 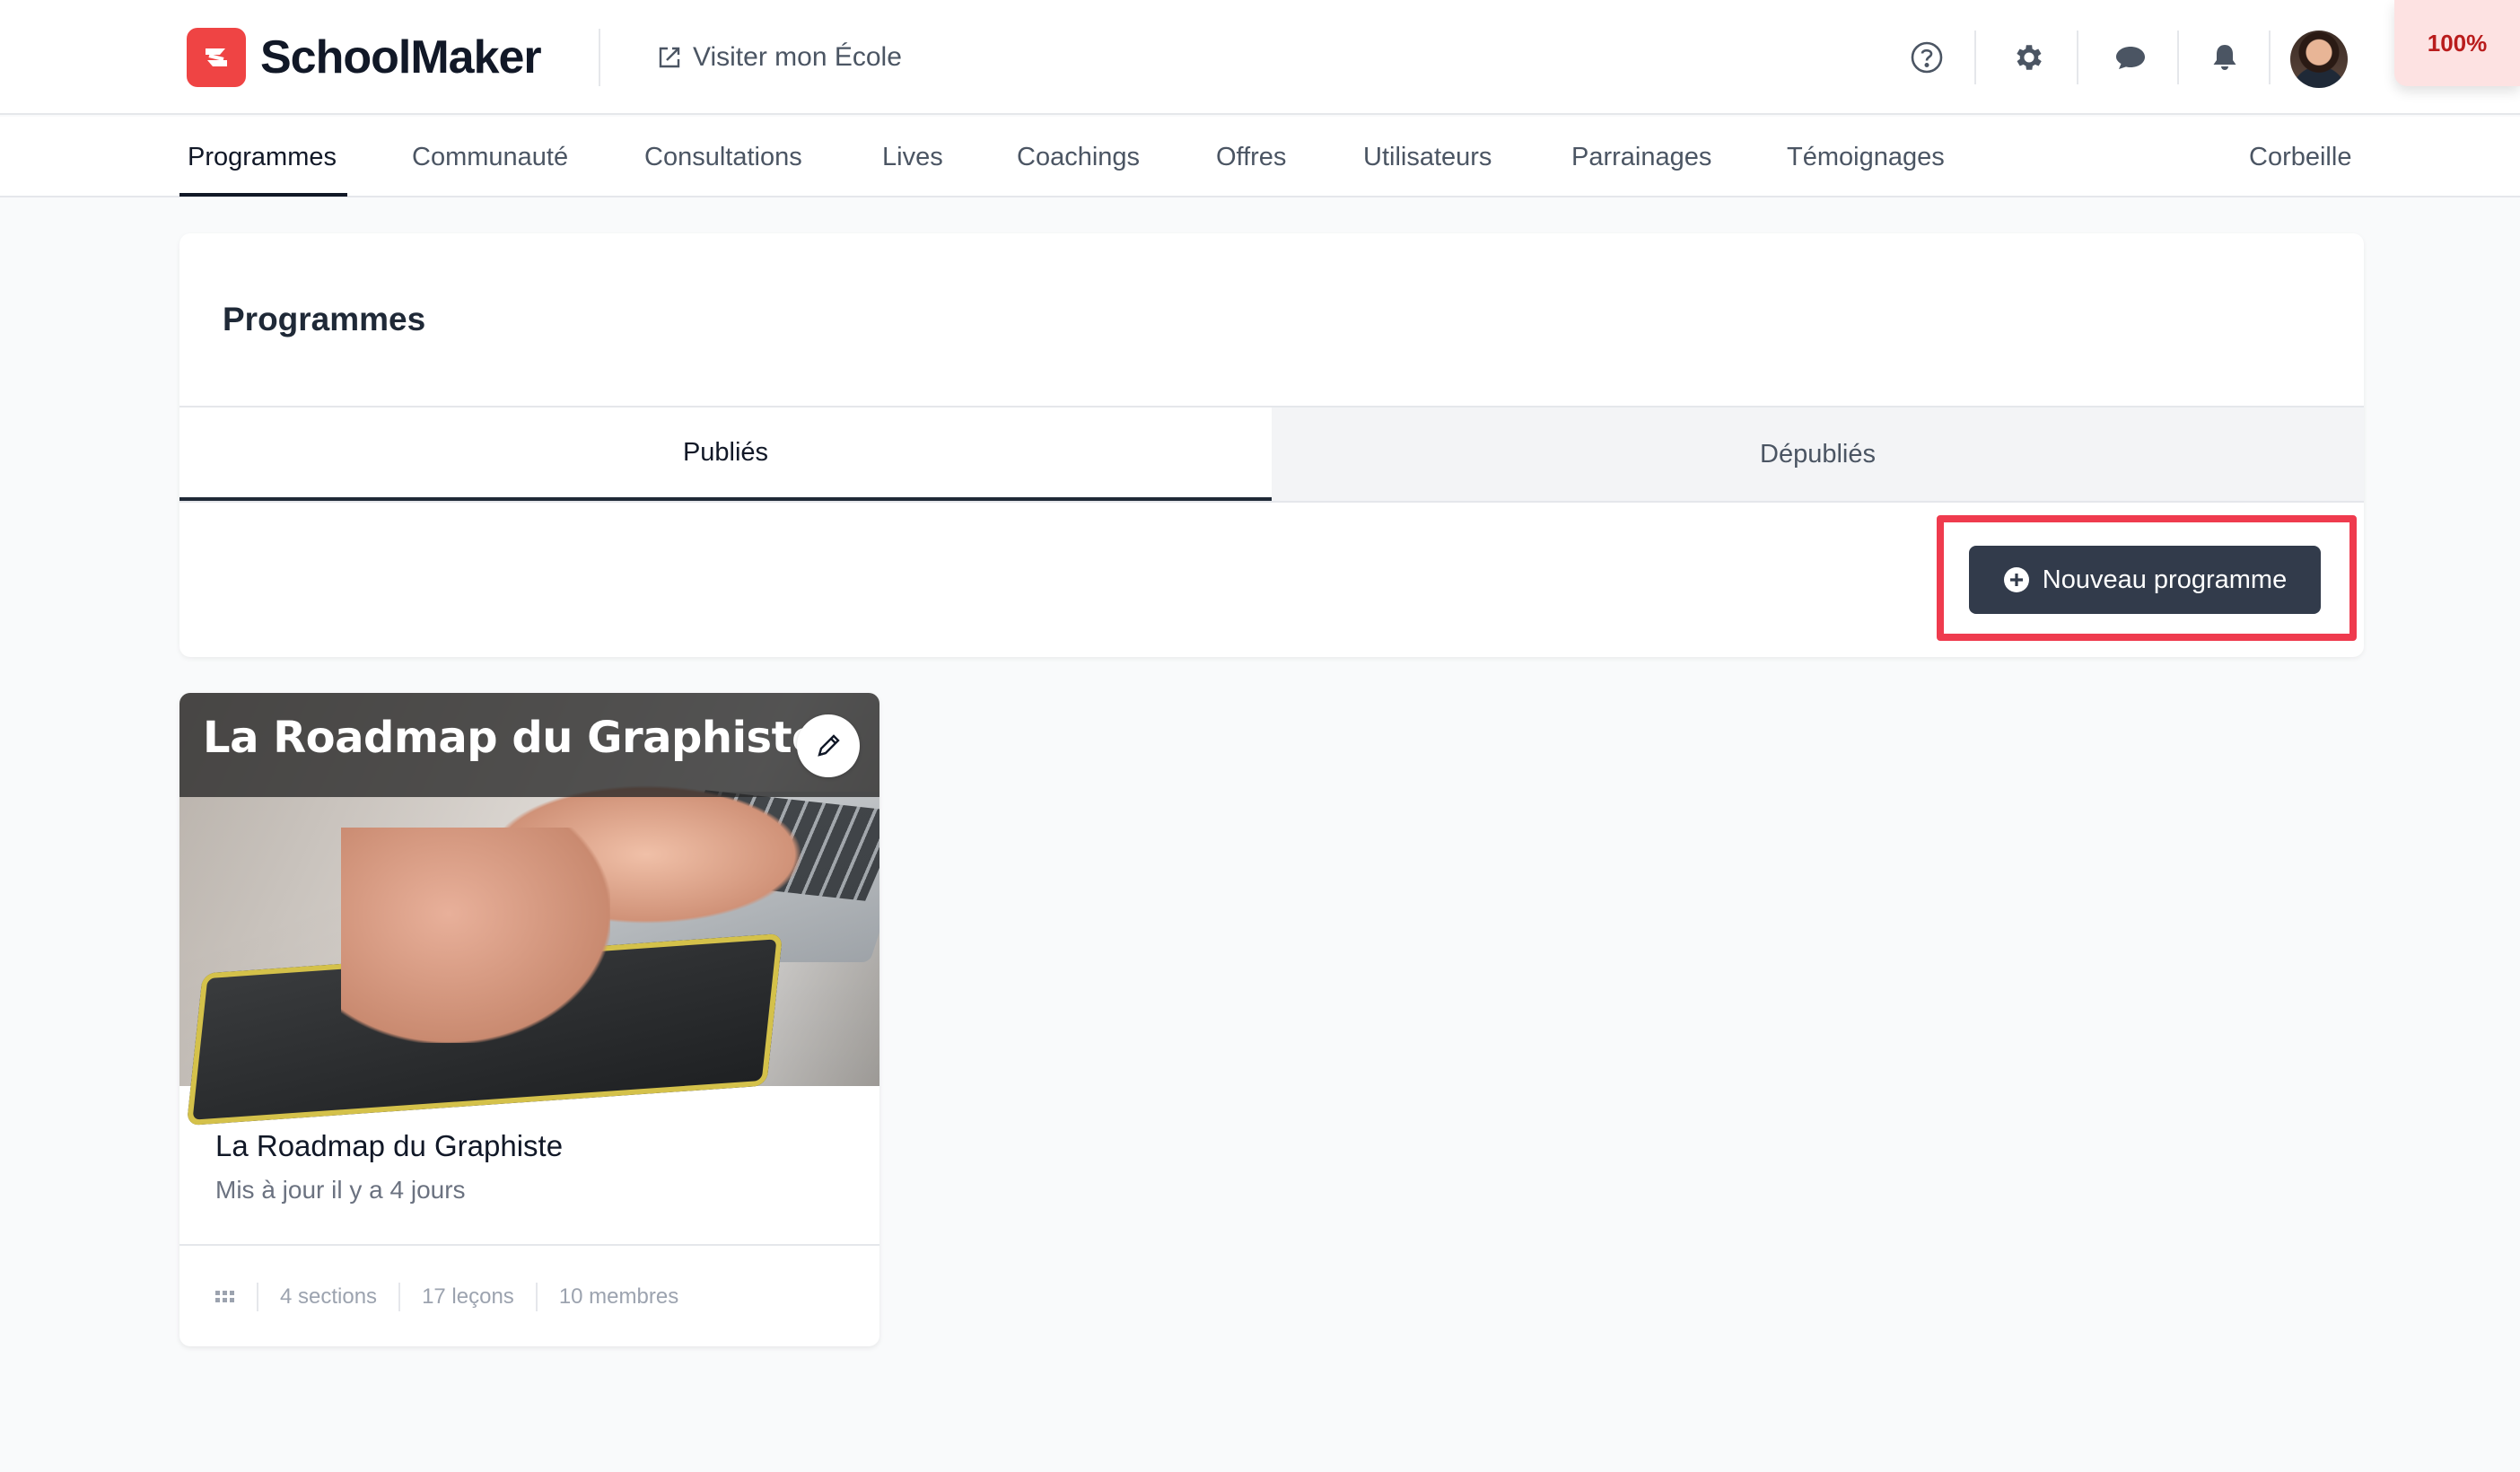 What do you see at coordinates (512, 738) in the screenshot?
I see `program-banner-title: La Roadmap du Graphiste` at bounding box center [512, 738].